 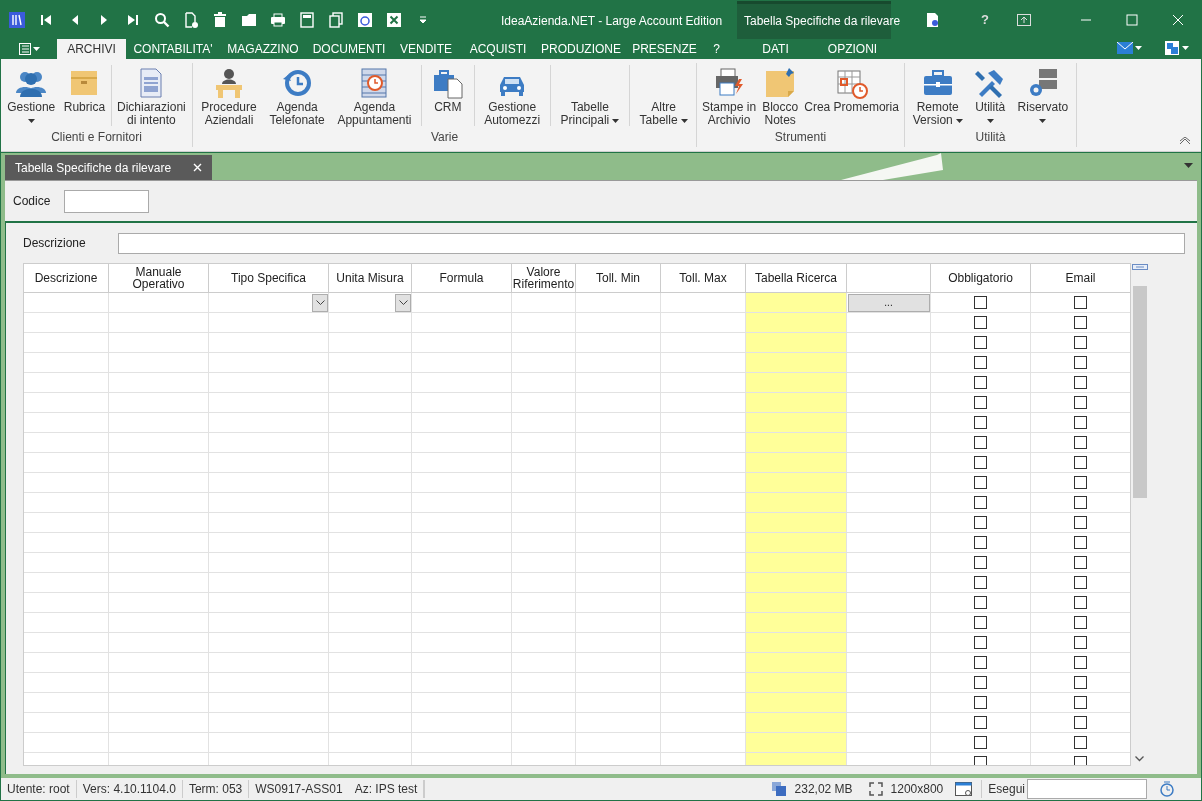 I want to click on column-header: Valore Riferimento, so click(x=544, y=278).